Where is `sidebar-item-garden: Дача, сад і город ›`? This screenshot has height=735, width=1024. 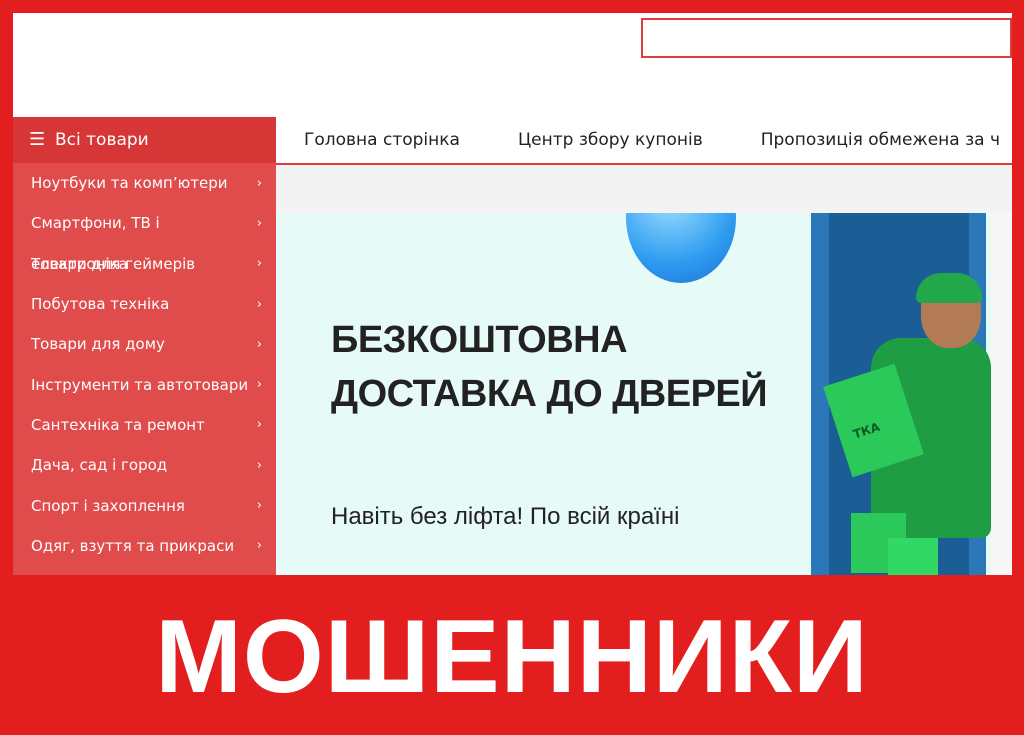 sidebar-item-garden: Дача, сад і город › is located at coordinates (144, 465).